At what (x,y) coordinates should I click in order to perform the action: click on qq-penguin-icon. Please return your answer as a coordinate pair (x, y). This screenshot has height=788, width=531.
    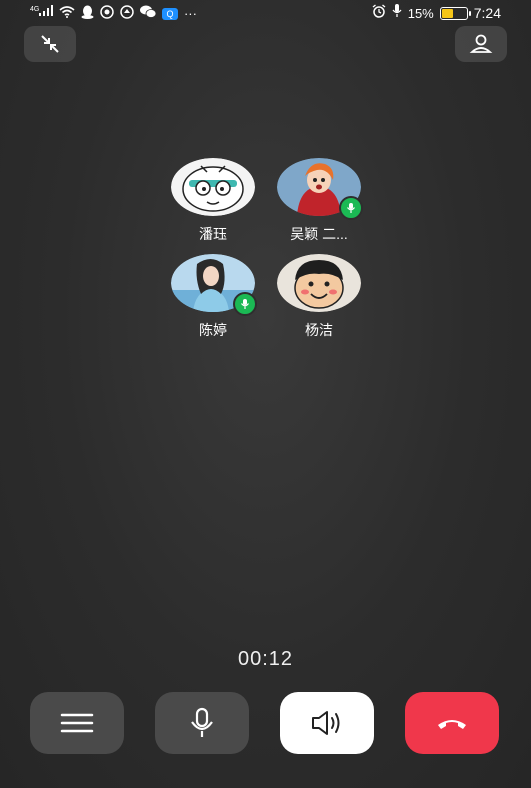
    Looking at the image, I should click on (87, 14).